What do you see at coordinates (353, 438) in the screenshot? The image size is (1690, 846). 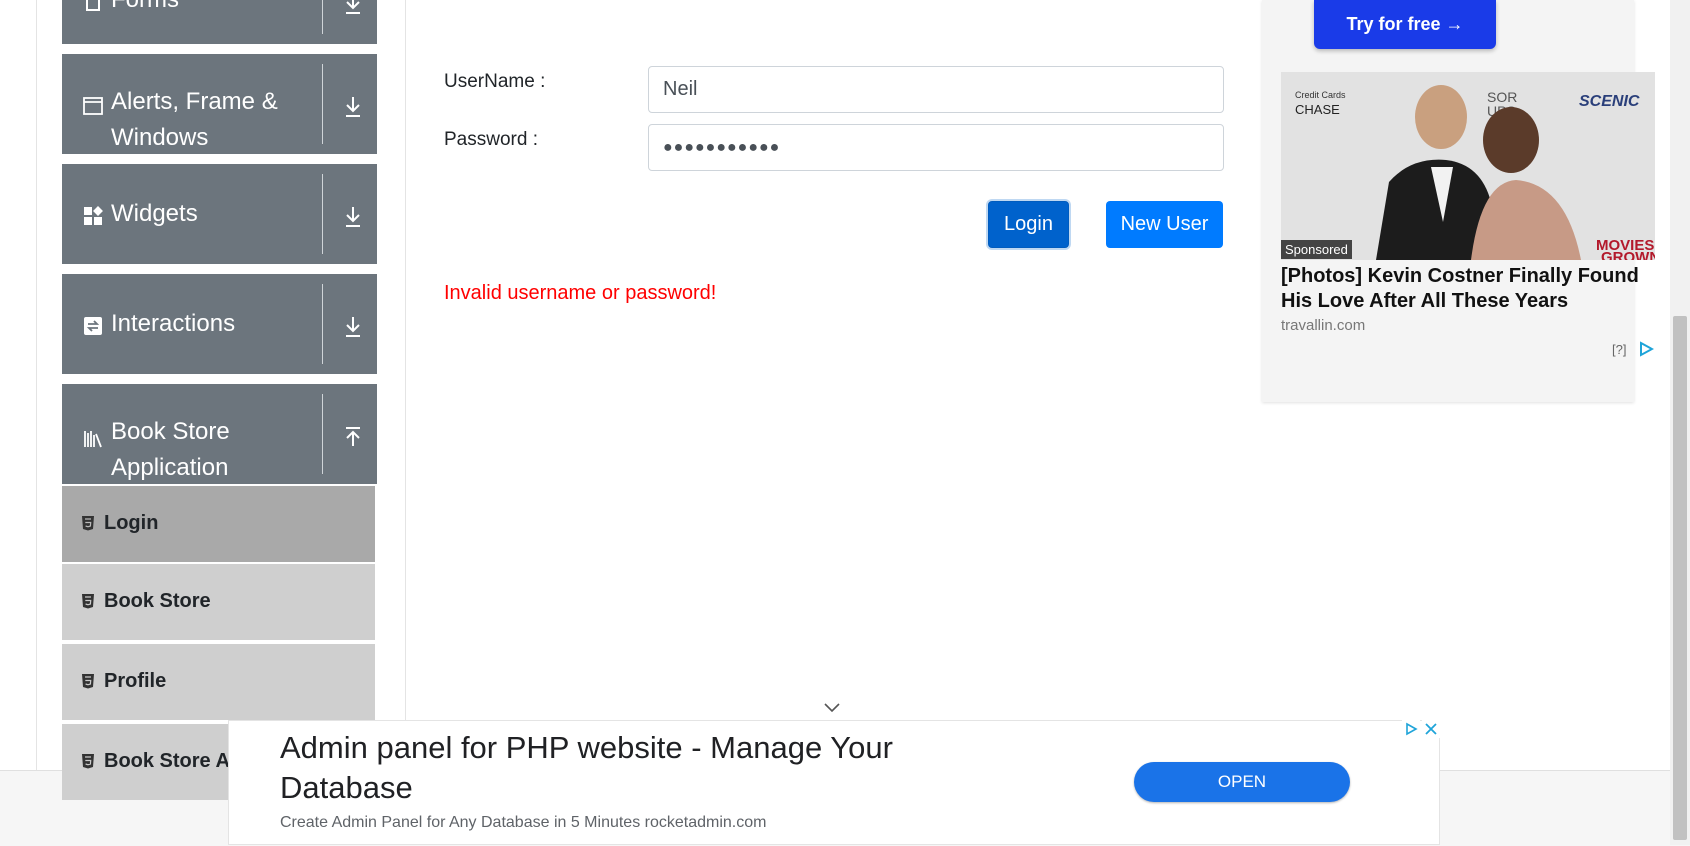 I see `arrow-up-icon` at bounding box center [353, 438].